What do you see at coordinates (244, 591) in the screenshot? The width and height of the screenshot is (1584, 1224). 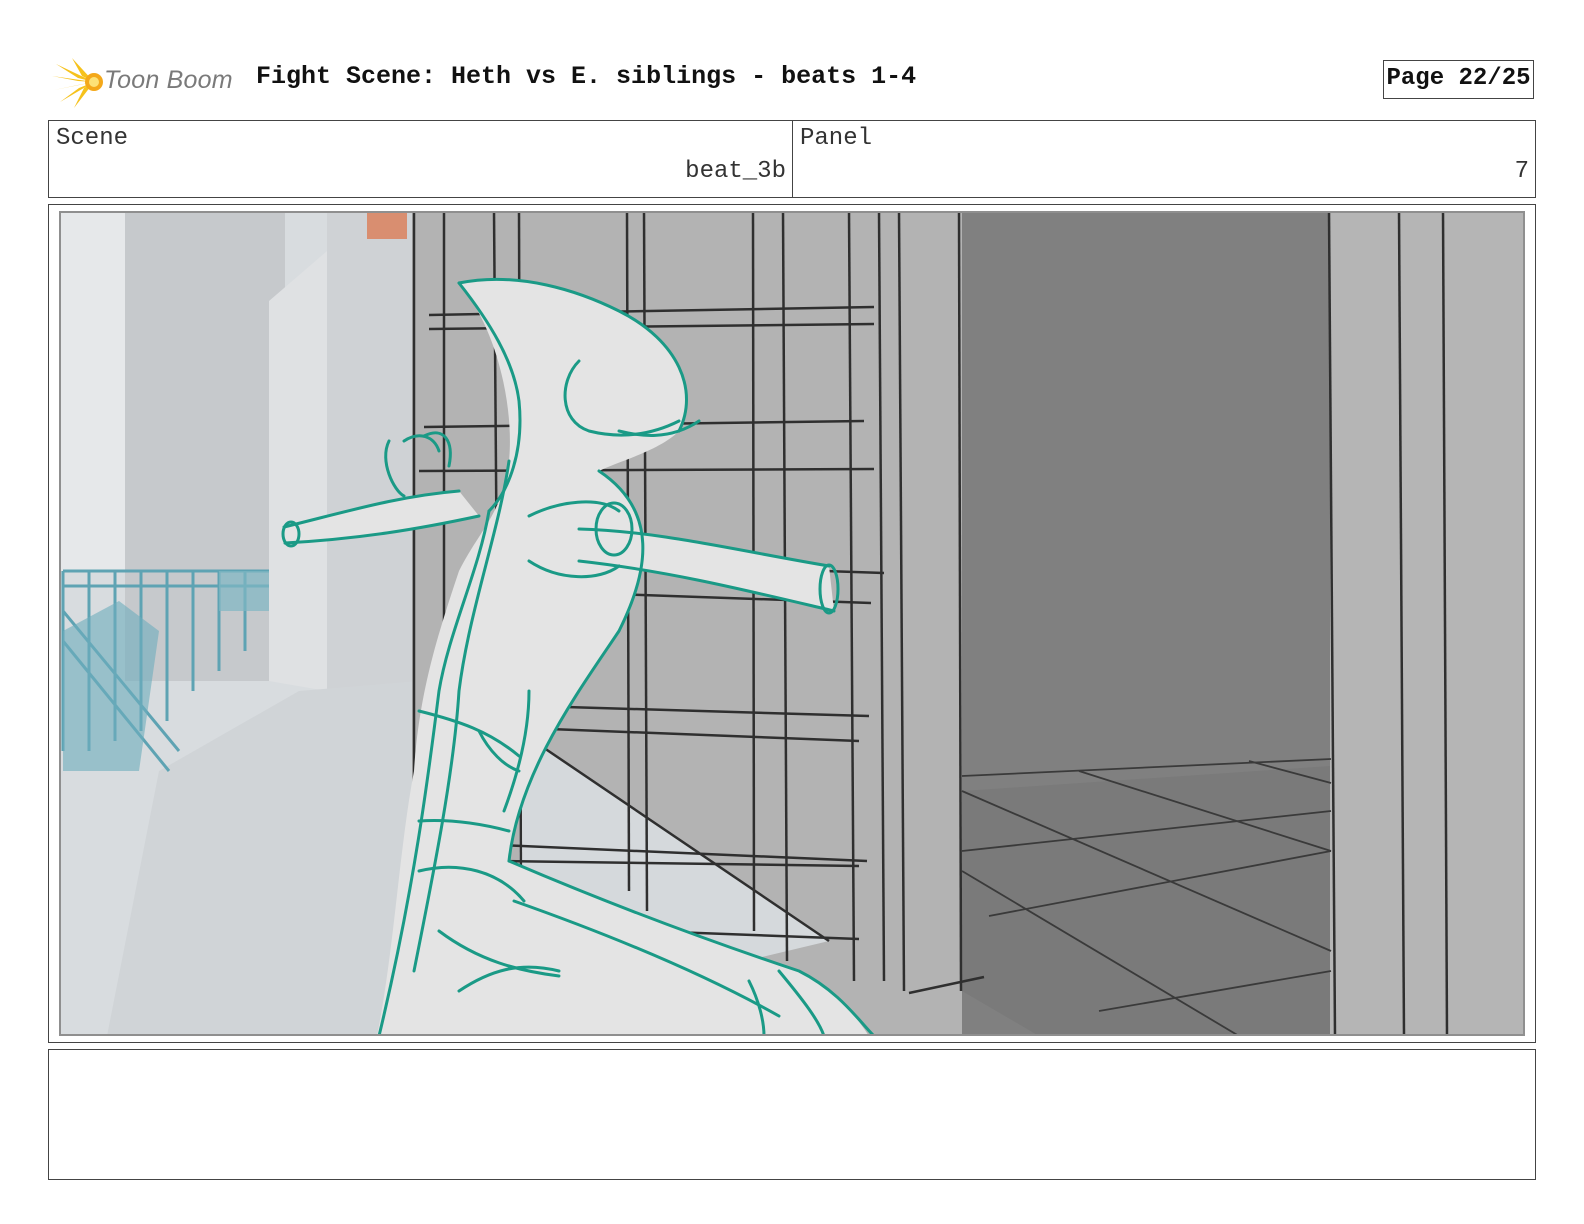 I see `railing-platform` at bounding box center [244, 591].